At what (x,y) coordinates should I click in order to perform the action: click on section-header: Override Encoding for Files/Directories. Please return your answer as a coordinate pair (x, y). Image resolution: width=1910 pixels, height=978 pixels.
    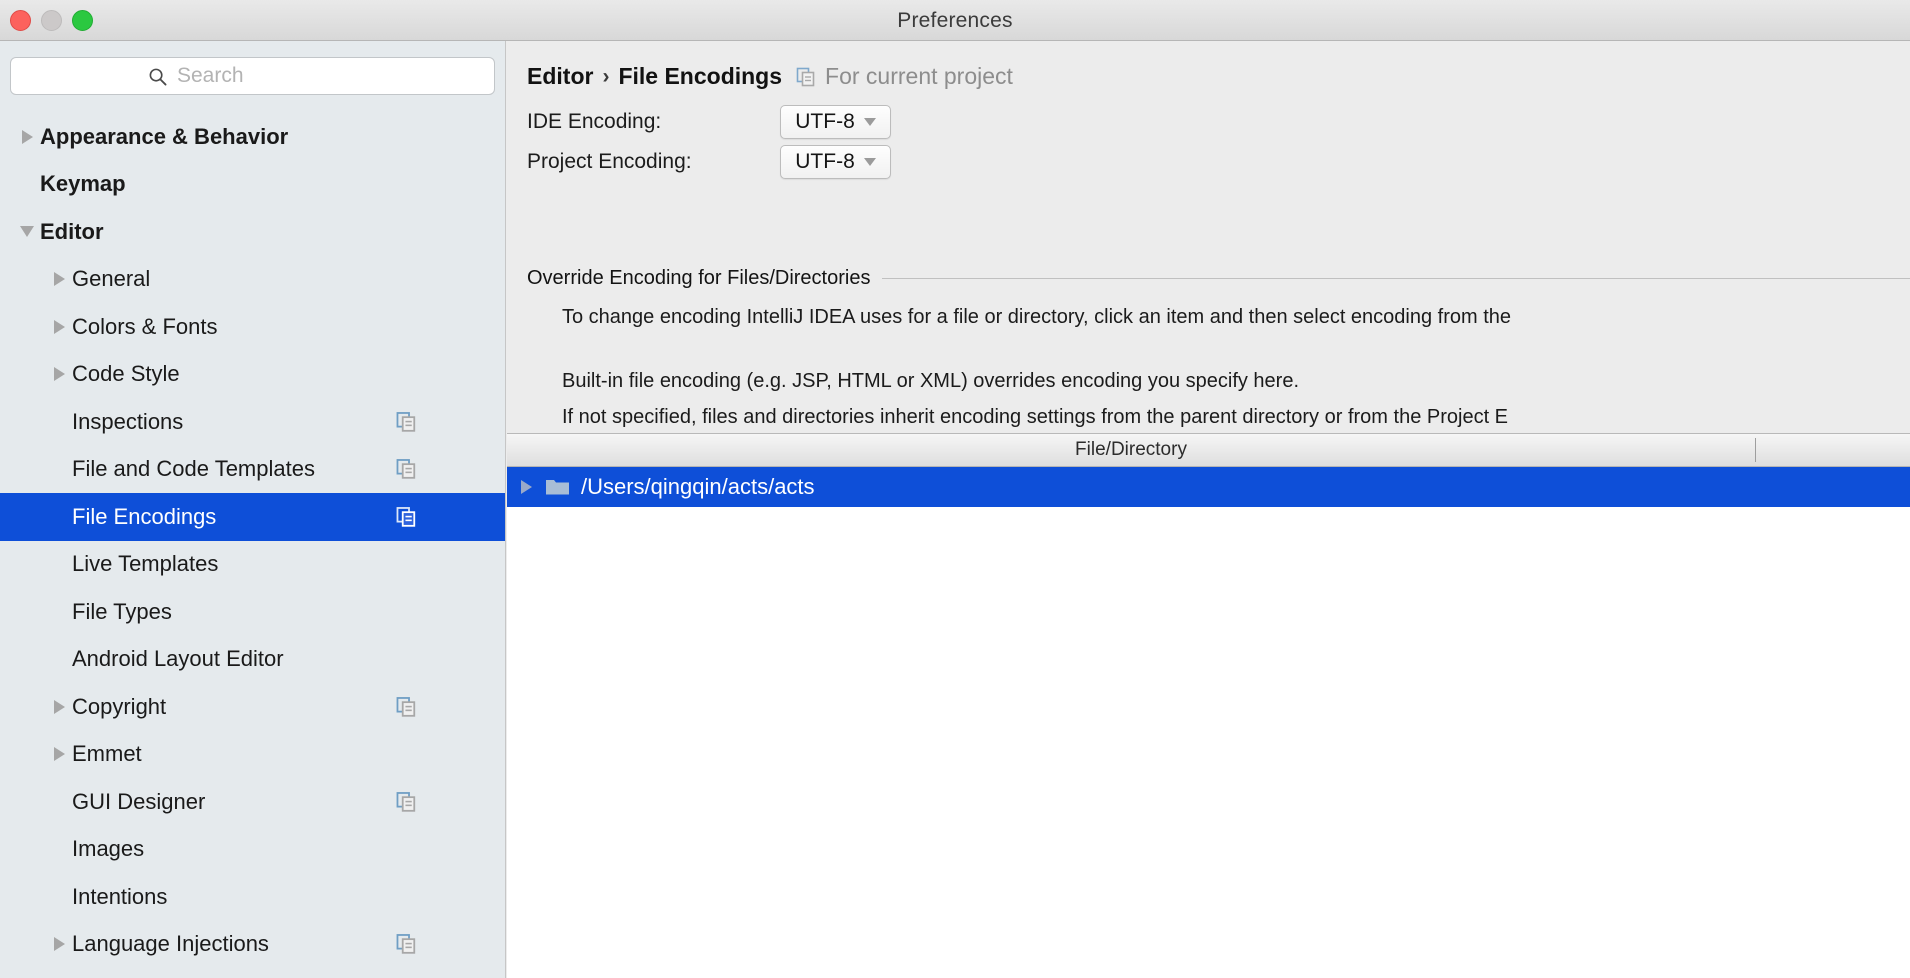
    Looking at the image, I should click on (1218, 278).